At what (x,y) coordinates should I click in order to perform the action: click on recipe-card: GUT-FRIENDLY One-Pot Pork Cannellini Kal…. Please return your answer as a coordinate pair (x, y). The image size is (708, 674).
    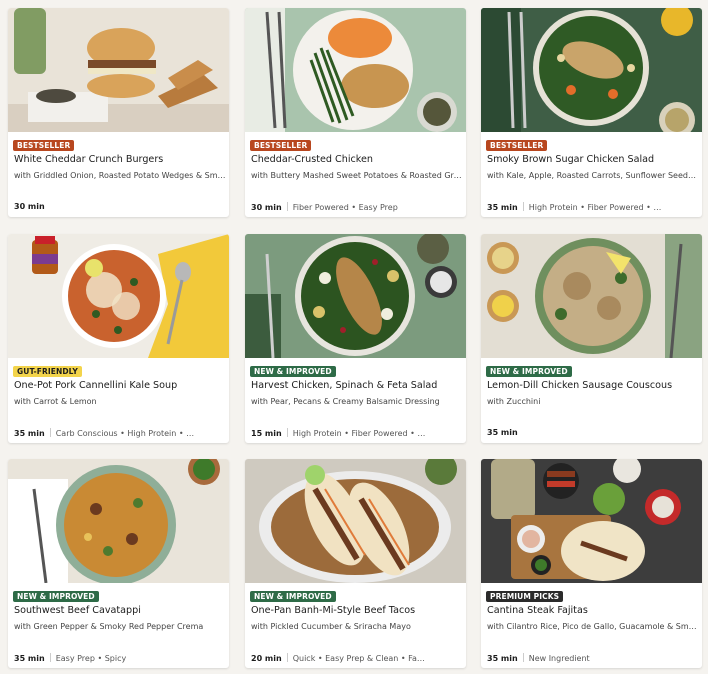
    Looking at the image, I should click on (118, 338).